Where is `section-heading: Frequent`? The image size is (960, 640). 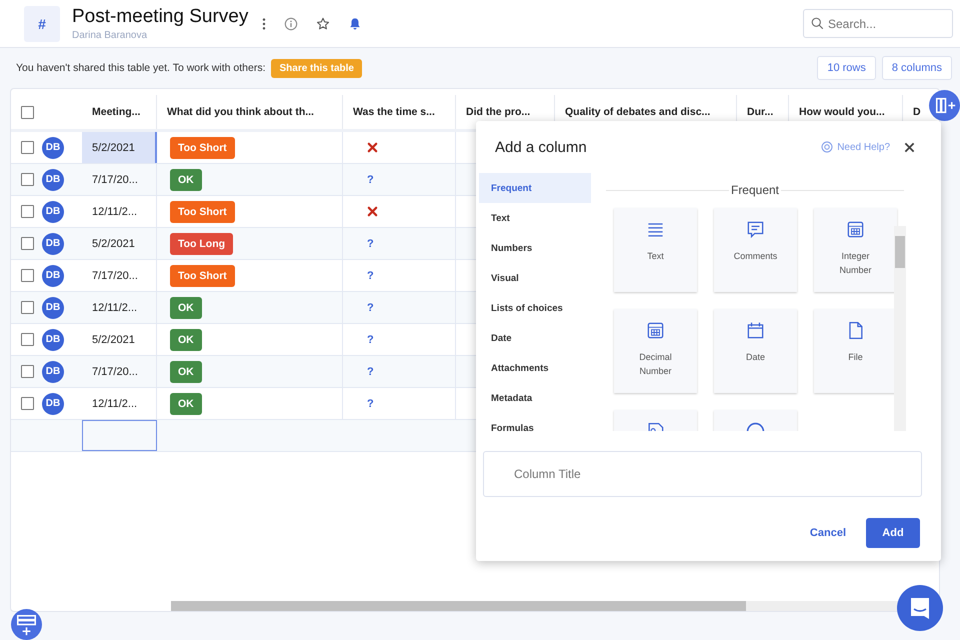
section-heading: Frequent is located at coordinates (755, 190).